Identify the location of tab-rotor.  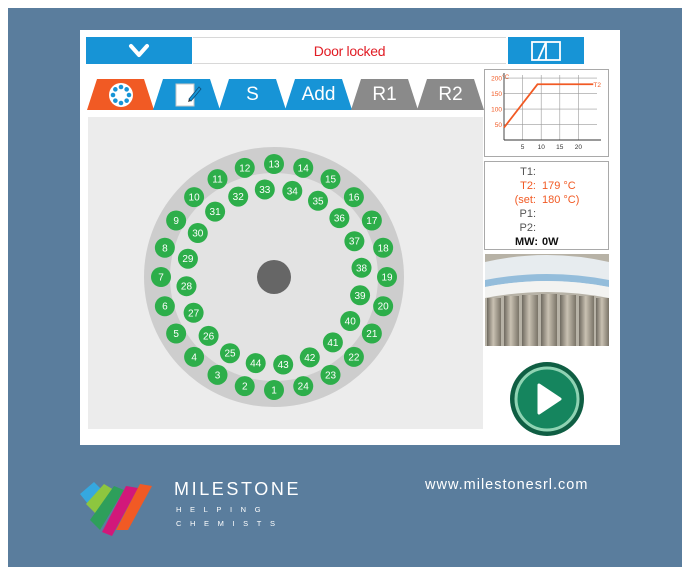
(120, 94).